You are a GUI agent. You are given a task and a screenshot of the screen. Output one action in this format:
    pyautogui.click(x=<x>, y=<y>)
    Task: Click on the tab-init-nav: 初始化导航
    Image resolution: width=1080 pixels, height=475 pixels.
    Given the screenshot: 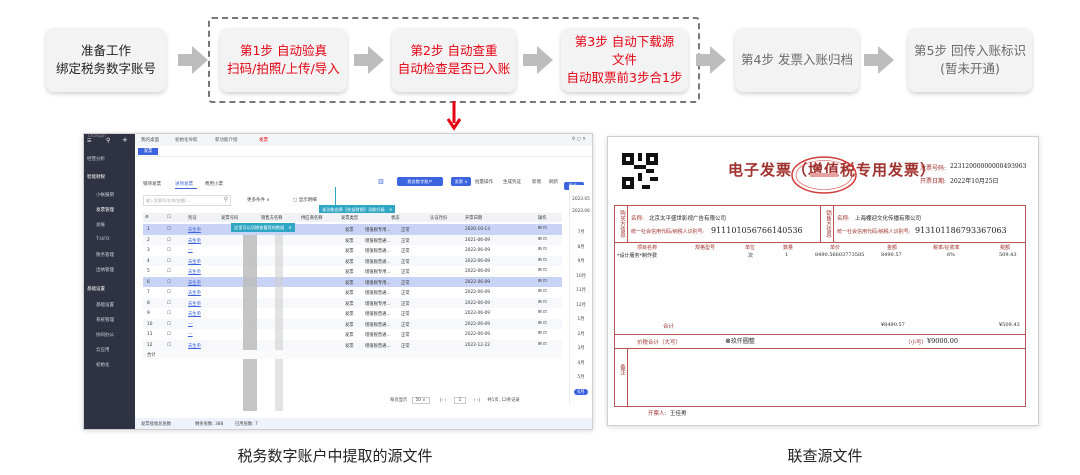 What is the action you would take?
    pyautogui.click(x=186, y=140)
    